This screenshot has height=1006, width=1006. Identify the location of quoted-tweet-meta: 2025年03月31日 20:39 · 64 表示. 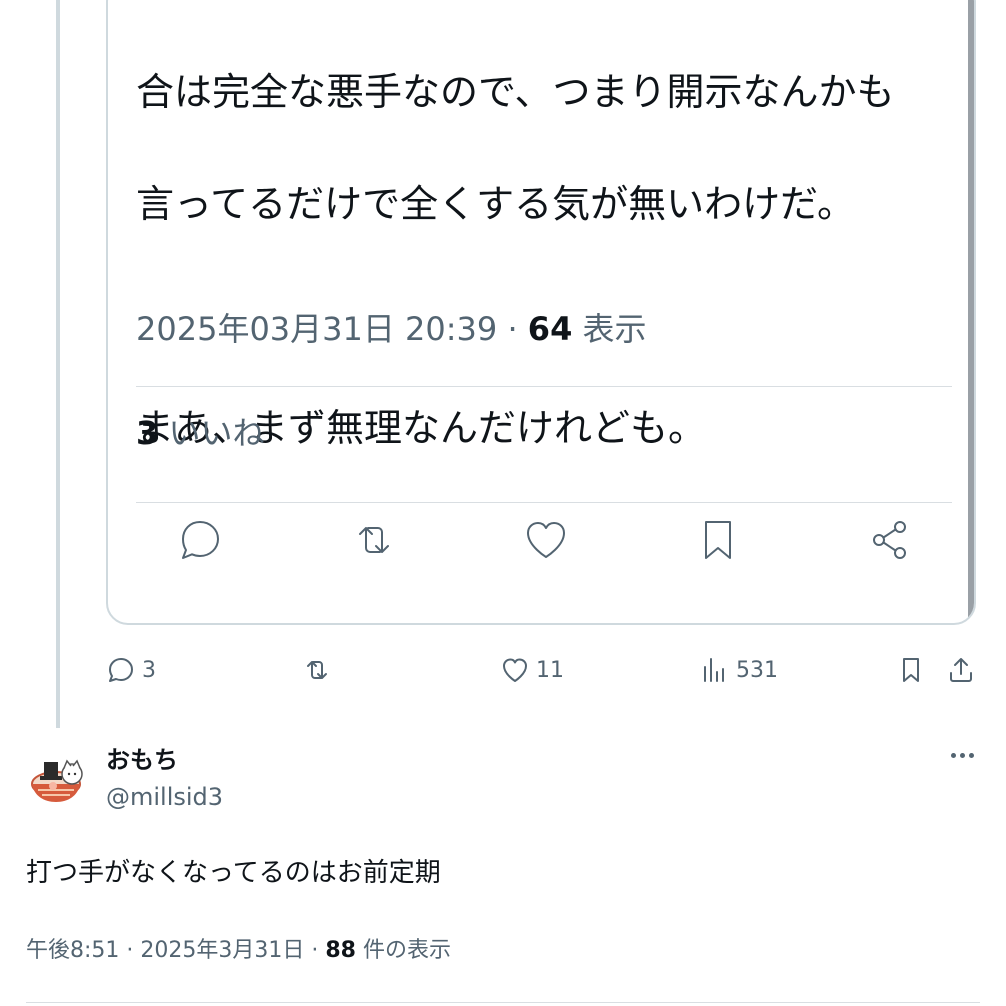
(391, 327).